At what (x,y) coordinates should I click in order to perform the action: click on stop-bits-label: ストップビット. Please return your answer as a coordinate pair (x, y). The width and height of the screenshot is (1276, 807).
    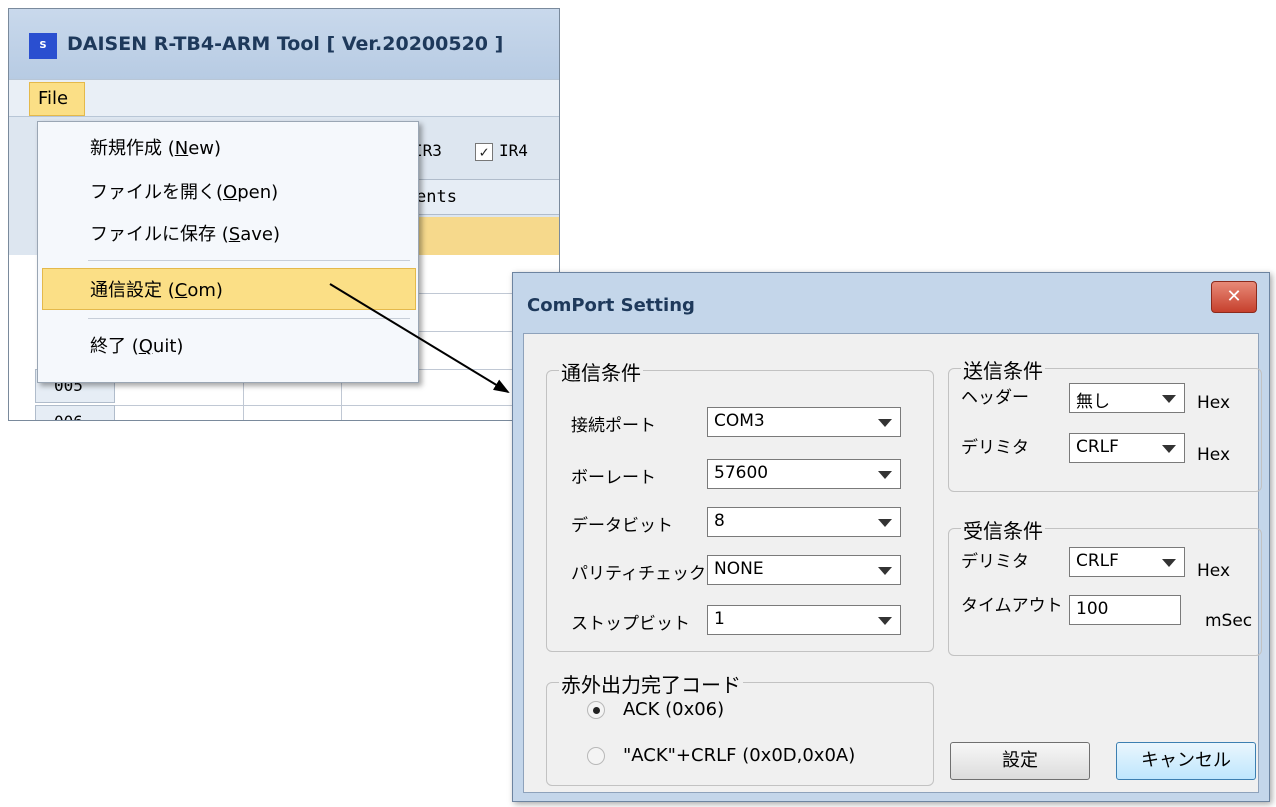
    Looking at the image, I should click on (630, 624).